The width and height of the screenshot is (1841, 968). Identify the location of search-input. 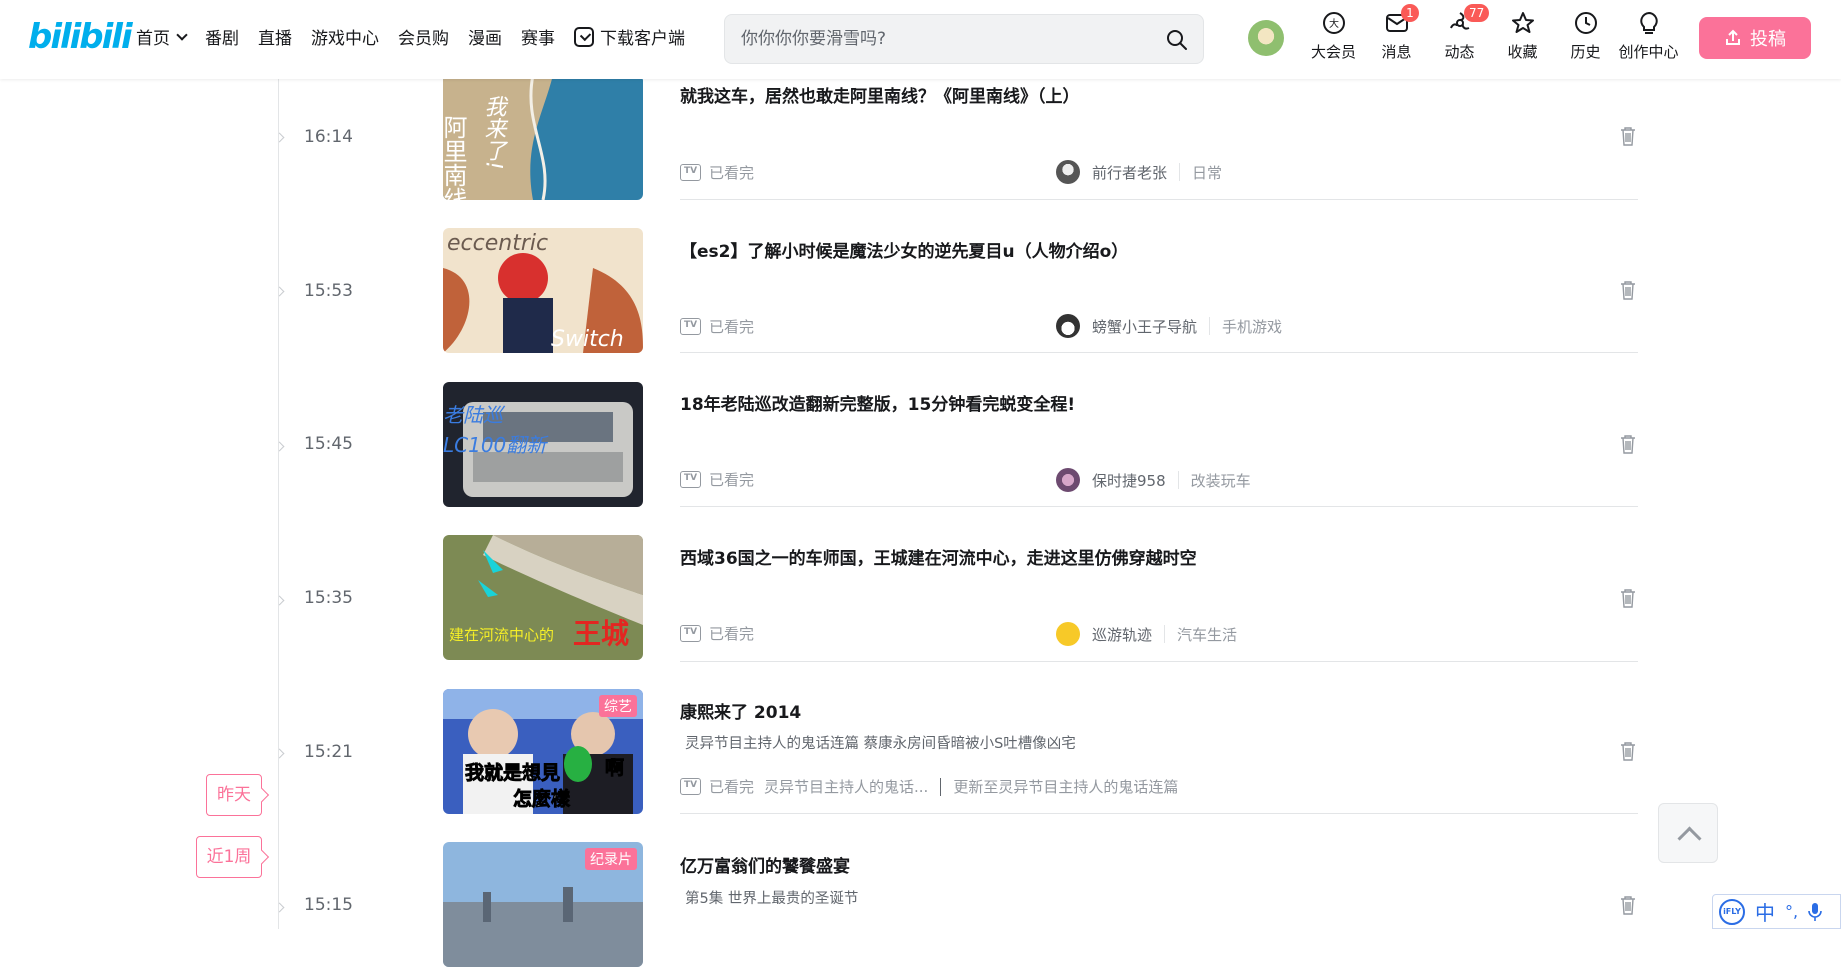
(941, 39).